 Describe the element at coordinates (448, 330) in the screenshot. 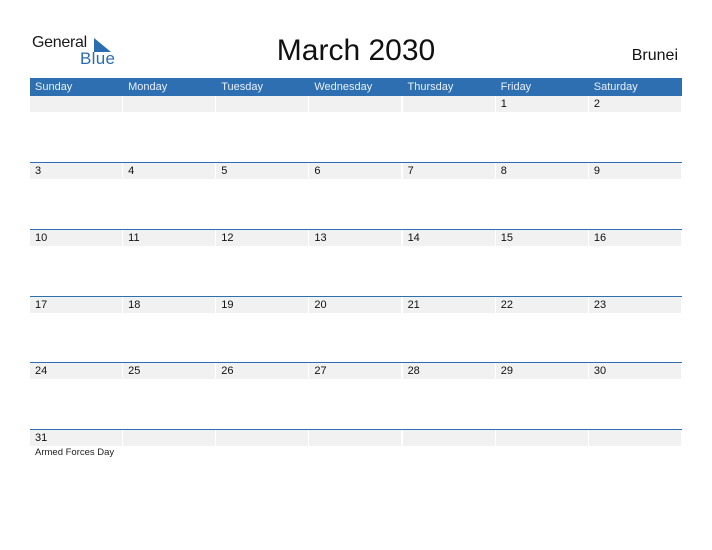

I see `day-cell: 21` at that location.